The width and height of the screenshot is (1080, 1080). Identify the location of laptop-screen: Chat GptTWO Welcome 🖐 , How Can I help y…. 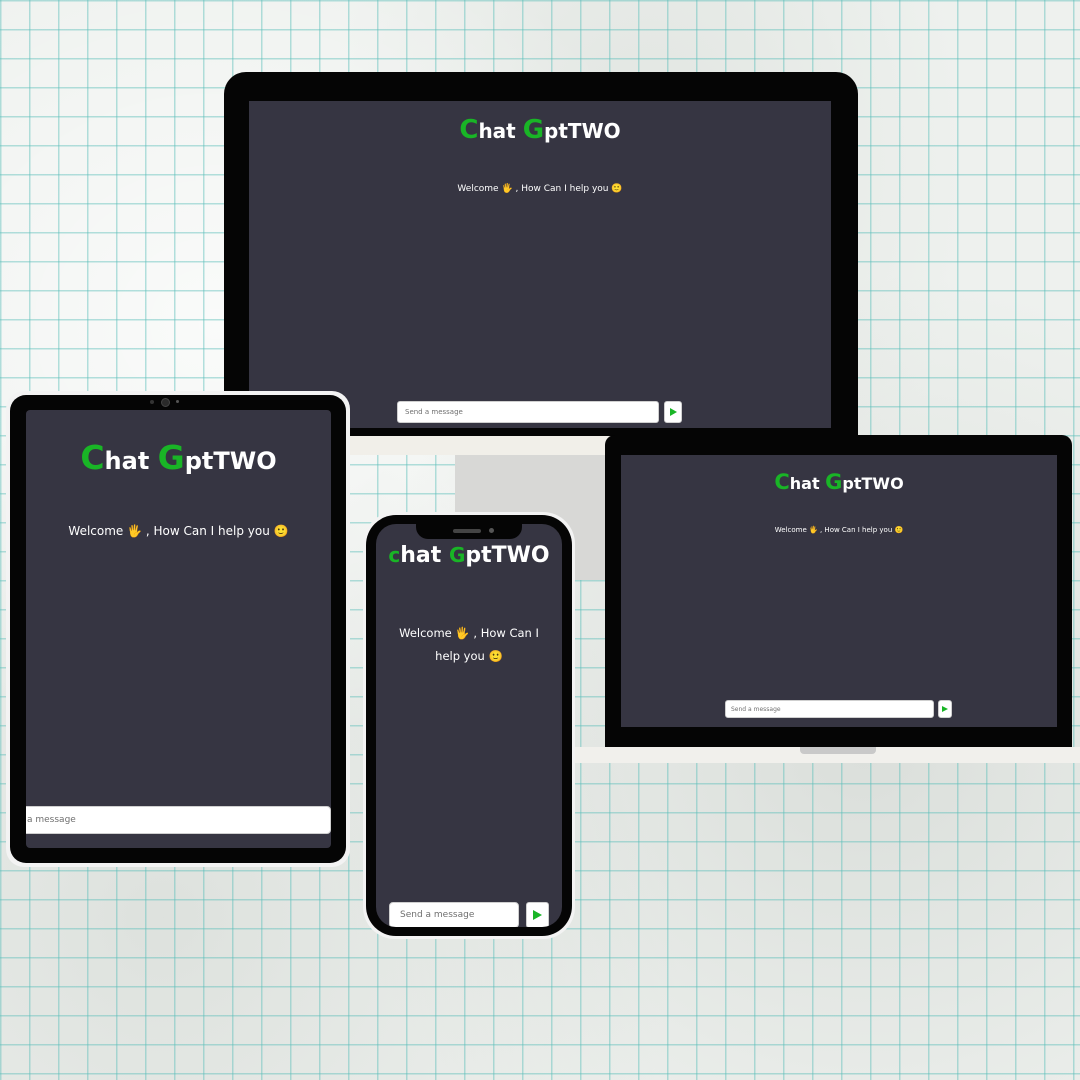
(839, 591).